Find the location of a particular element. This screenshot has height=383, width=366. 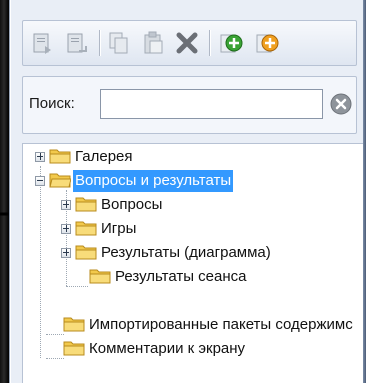

tree-node-label: Игры is located at coordinates (119, 228).